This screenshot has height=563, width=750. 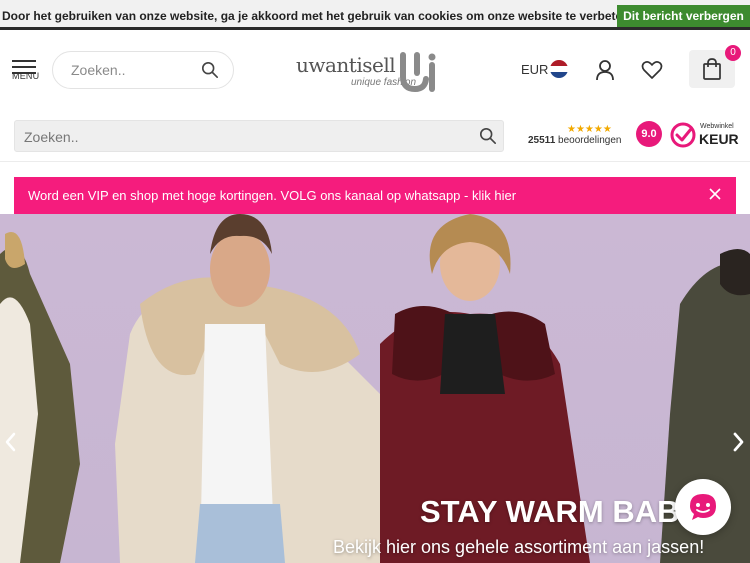 What do you see at coordinates (649, 134) in the screenshot?
I see `rating-score-badge: 9.0` at bounding box center [649, 134].